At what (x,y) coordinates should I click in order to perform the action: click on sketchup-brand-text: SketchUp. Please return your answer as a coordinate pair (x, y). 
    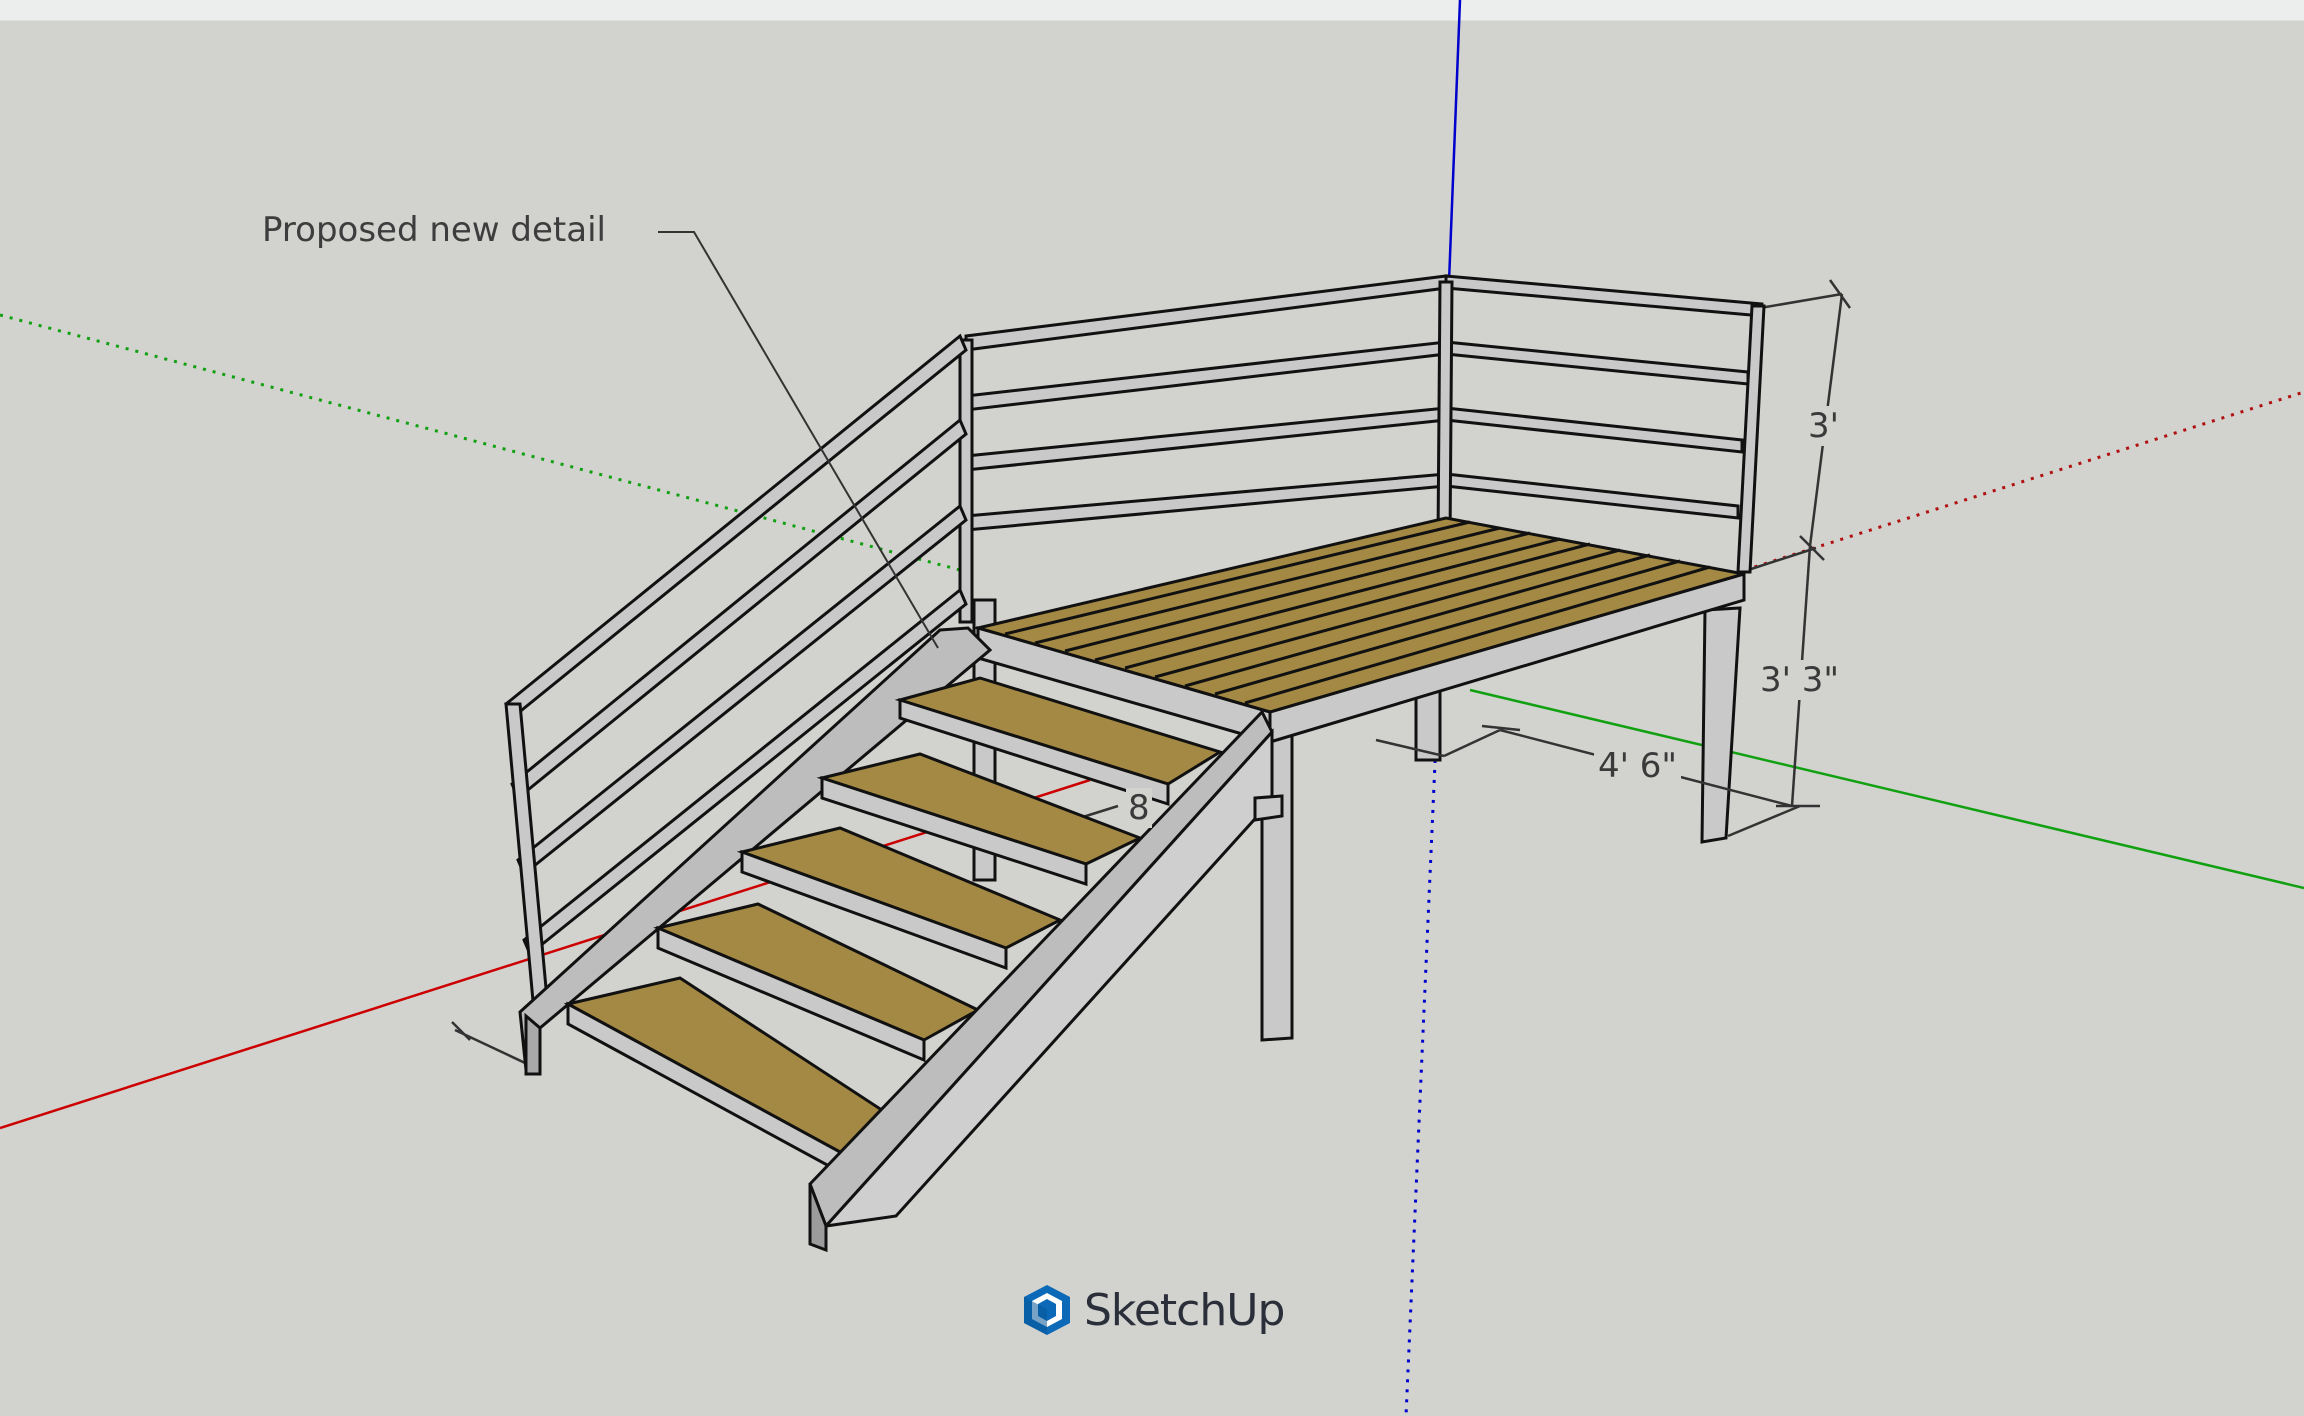
    Looking at the image, I should click on (1184, 1310).